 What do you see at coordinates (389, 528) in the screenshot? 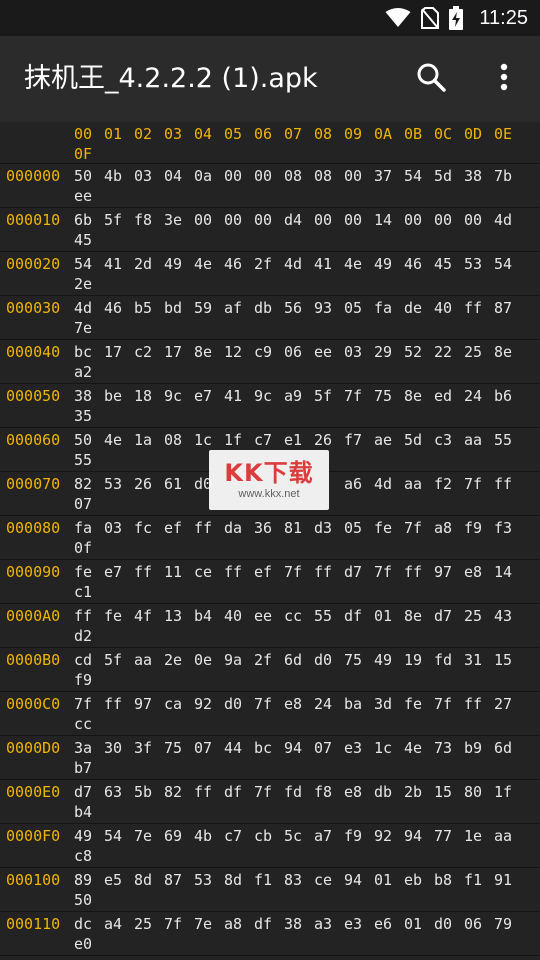
I see `byte-cell: fe` at bounding box center [389, 528].